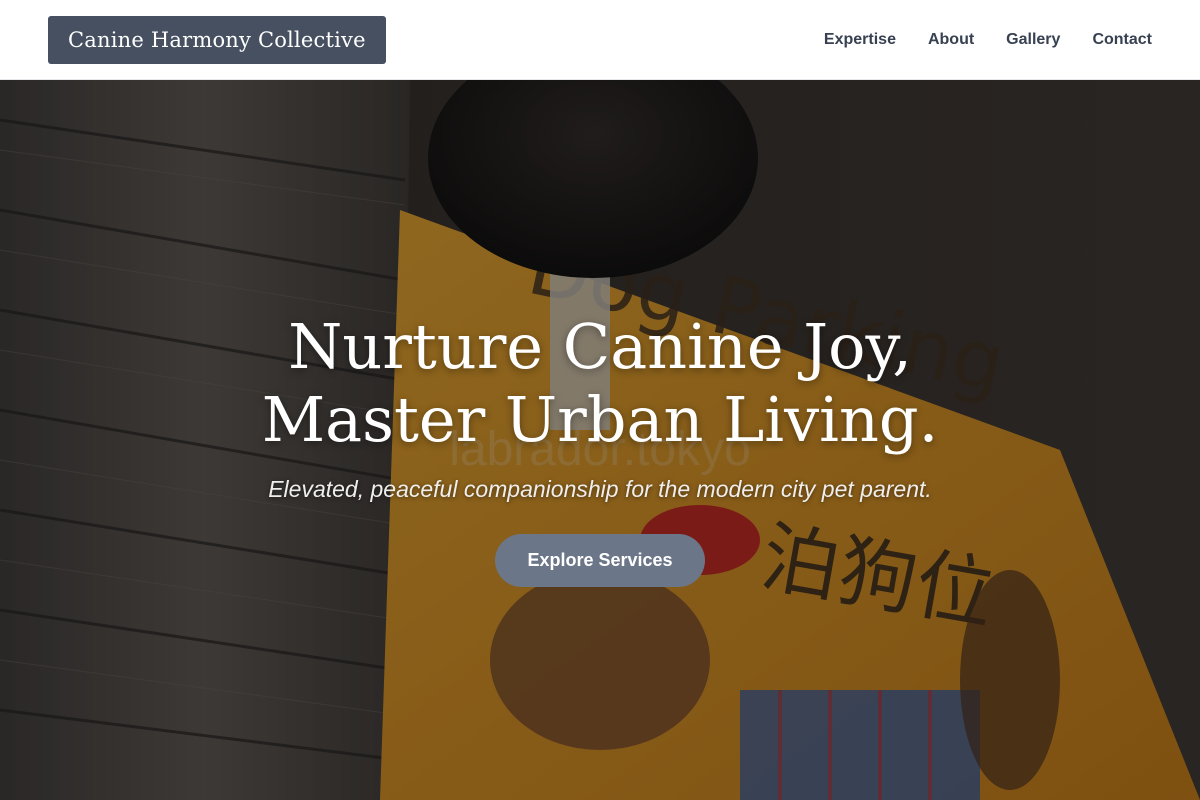 The width and height of the screenshot is (1200, 800). I want to click on nav-link-expertise: Expertise, so click(860, 40).